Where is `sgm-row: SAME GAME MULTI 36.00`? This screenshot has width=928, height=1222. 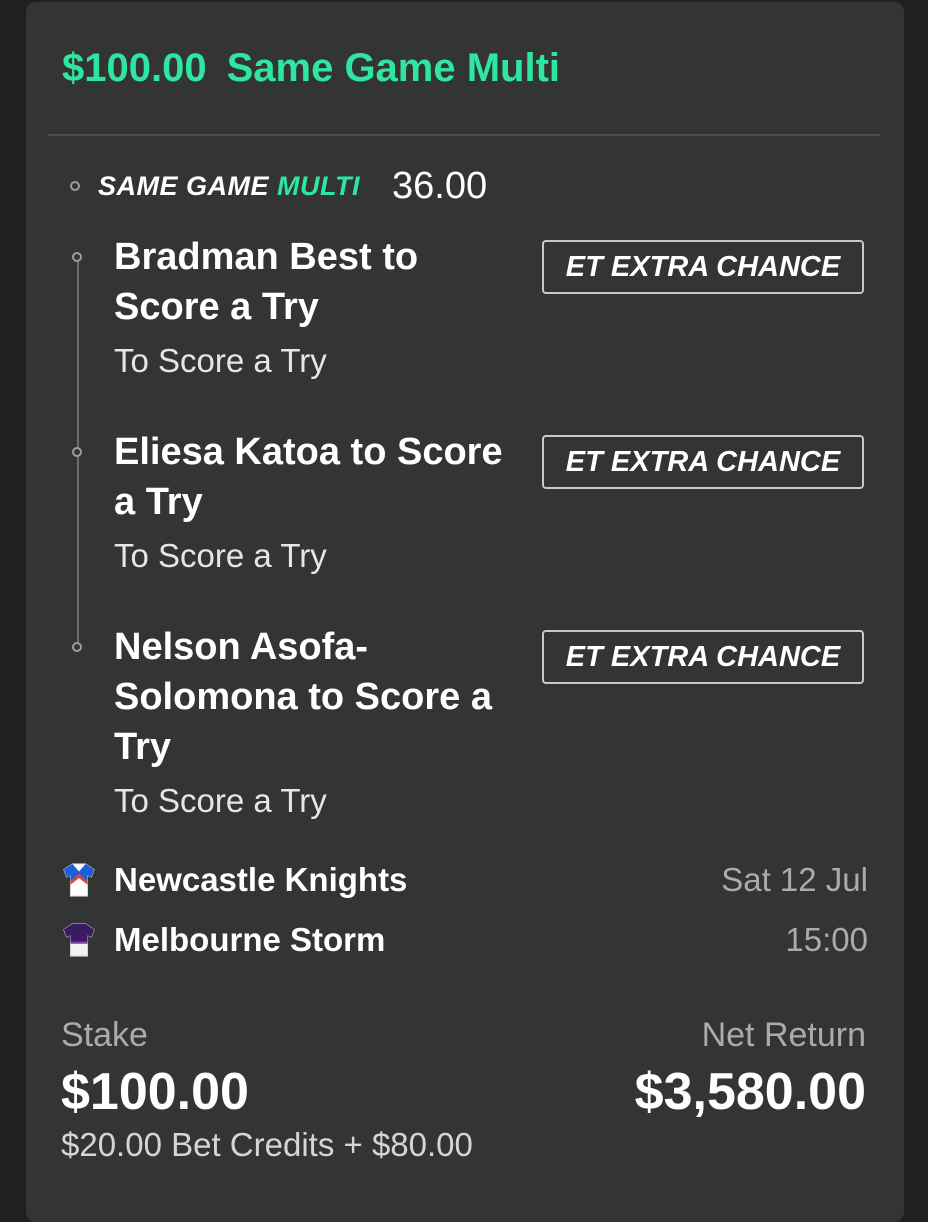 sgm-row: SAME GAME MULTI 36.00 is located at coordinates (278, 186).